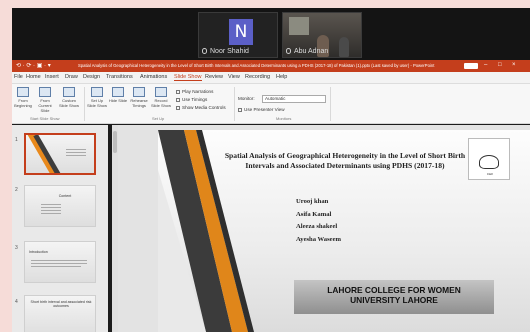 Image resolution: width=530 pixels, height=332 pixels. What do you see at coordinates (33, 65) in the screenshot?
I see `quick-access-toolbar: ⟲ · ⟳ · ▣ · ▾` at bounding box center [33, 65].